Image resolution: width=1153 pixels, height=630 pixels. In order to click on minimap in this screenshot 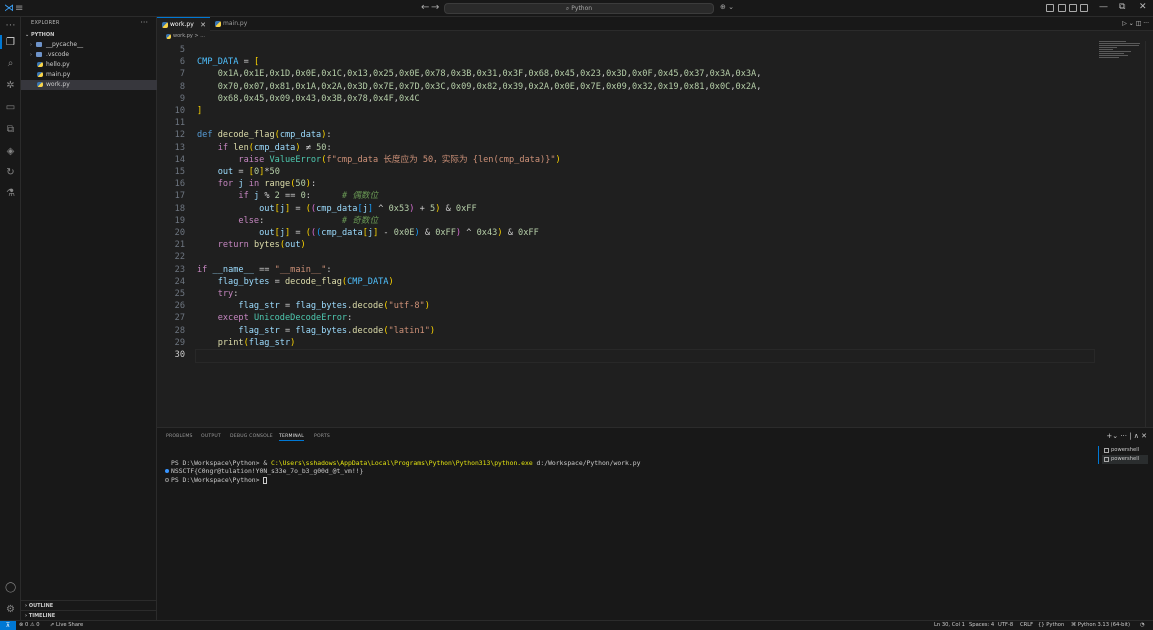, I will do `click(1121, 56)`.